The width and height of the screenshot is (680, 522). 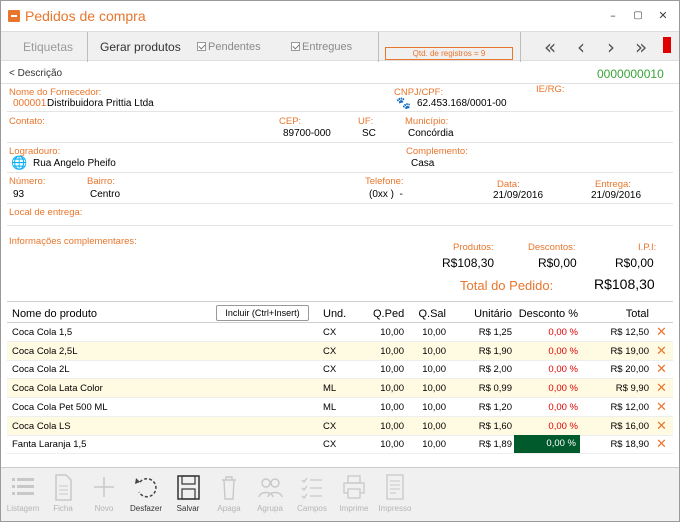 What do you see at coordinates (611, 47) in the screenshot?
I see `next-record-icon: ›` at bounding box center [611, 47].